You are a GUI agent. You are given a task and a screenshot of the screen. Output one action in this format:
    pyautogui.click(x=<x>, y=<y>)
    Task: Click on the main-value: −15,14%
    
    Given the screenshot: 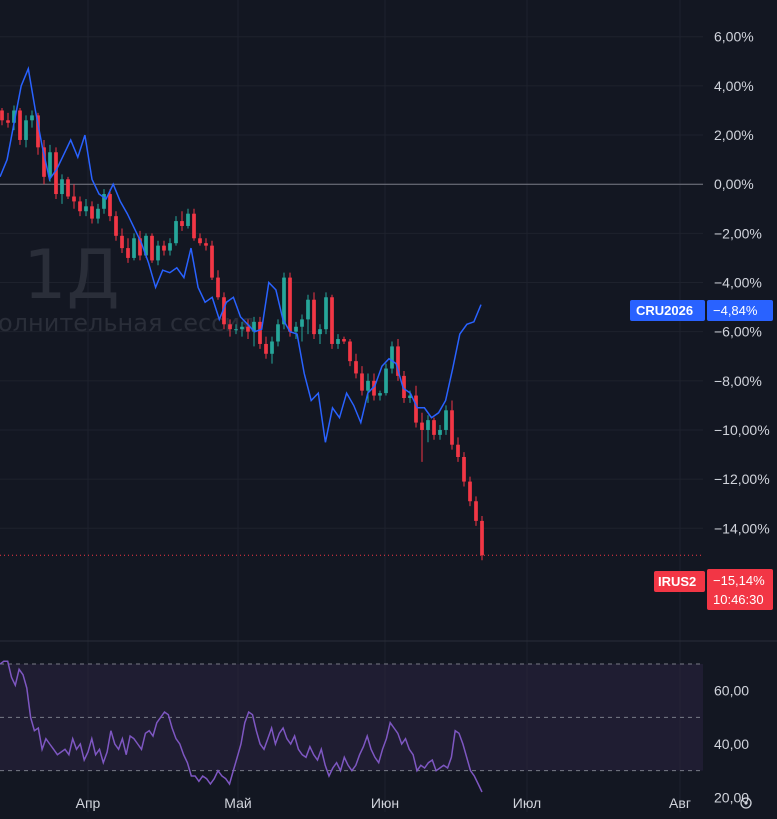 What is the action you would take?
    pyautogui.click(x=739, y=580)
    